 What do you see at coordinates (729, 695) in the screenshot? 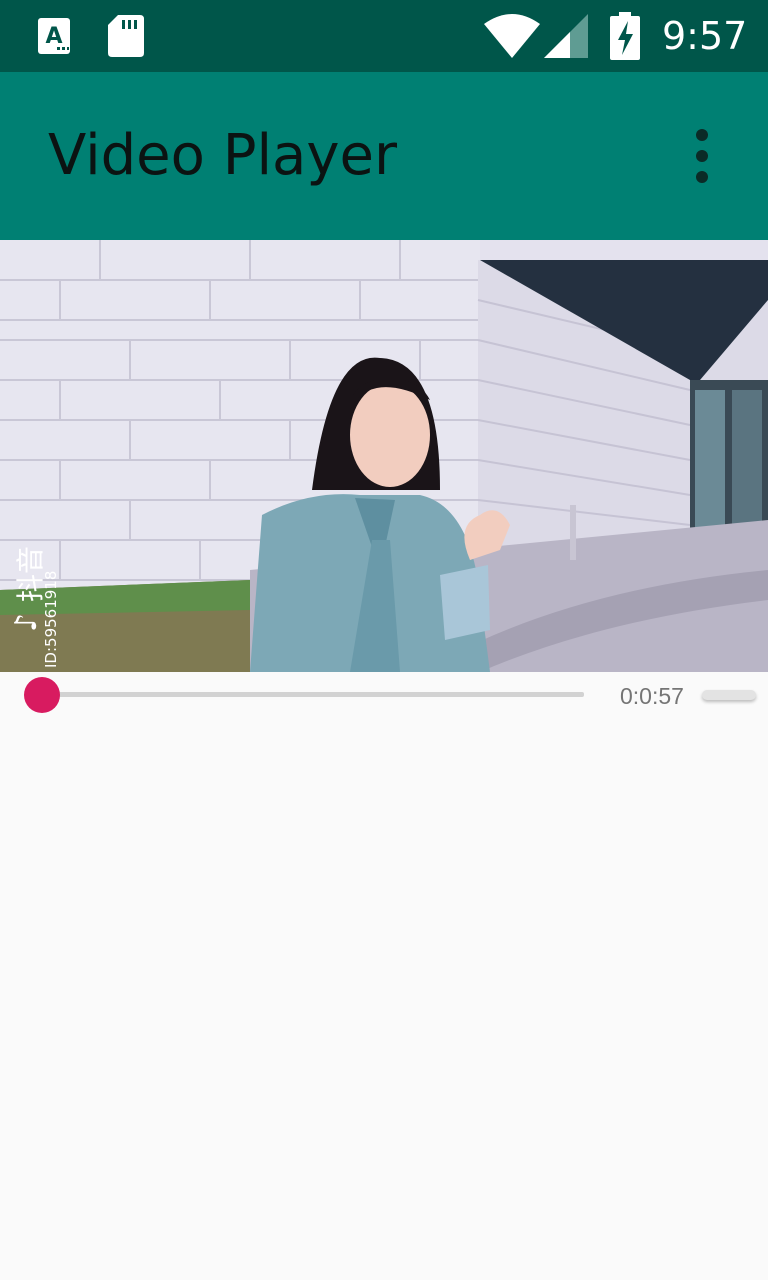
I see `volume-handle` at bounding box center [729, 695].